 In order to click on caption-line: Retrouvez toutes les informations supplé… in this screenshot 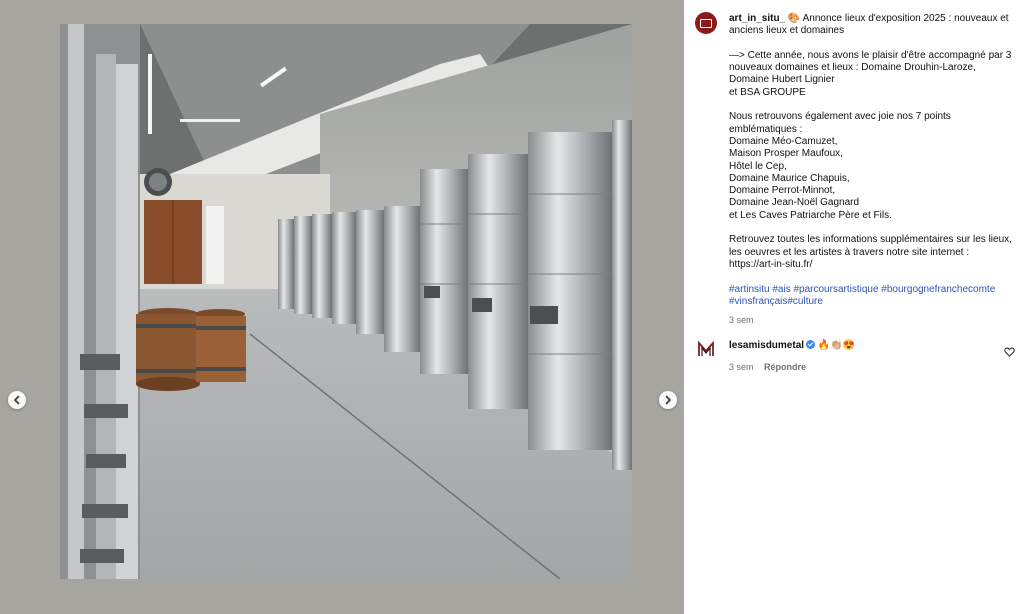, I will do `click(870, 246)`.